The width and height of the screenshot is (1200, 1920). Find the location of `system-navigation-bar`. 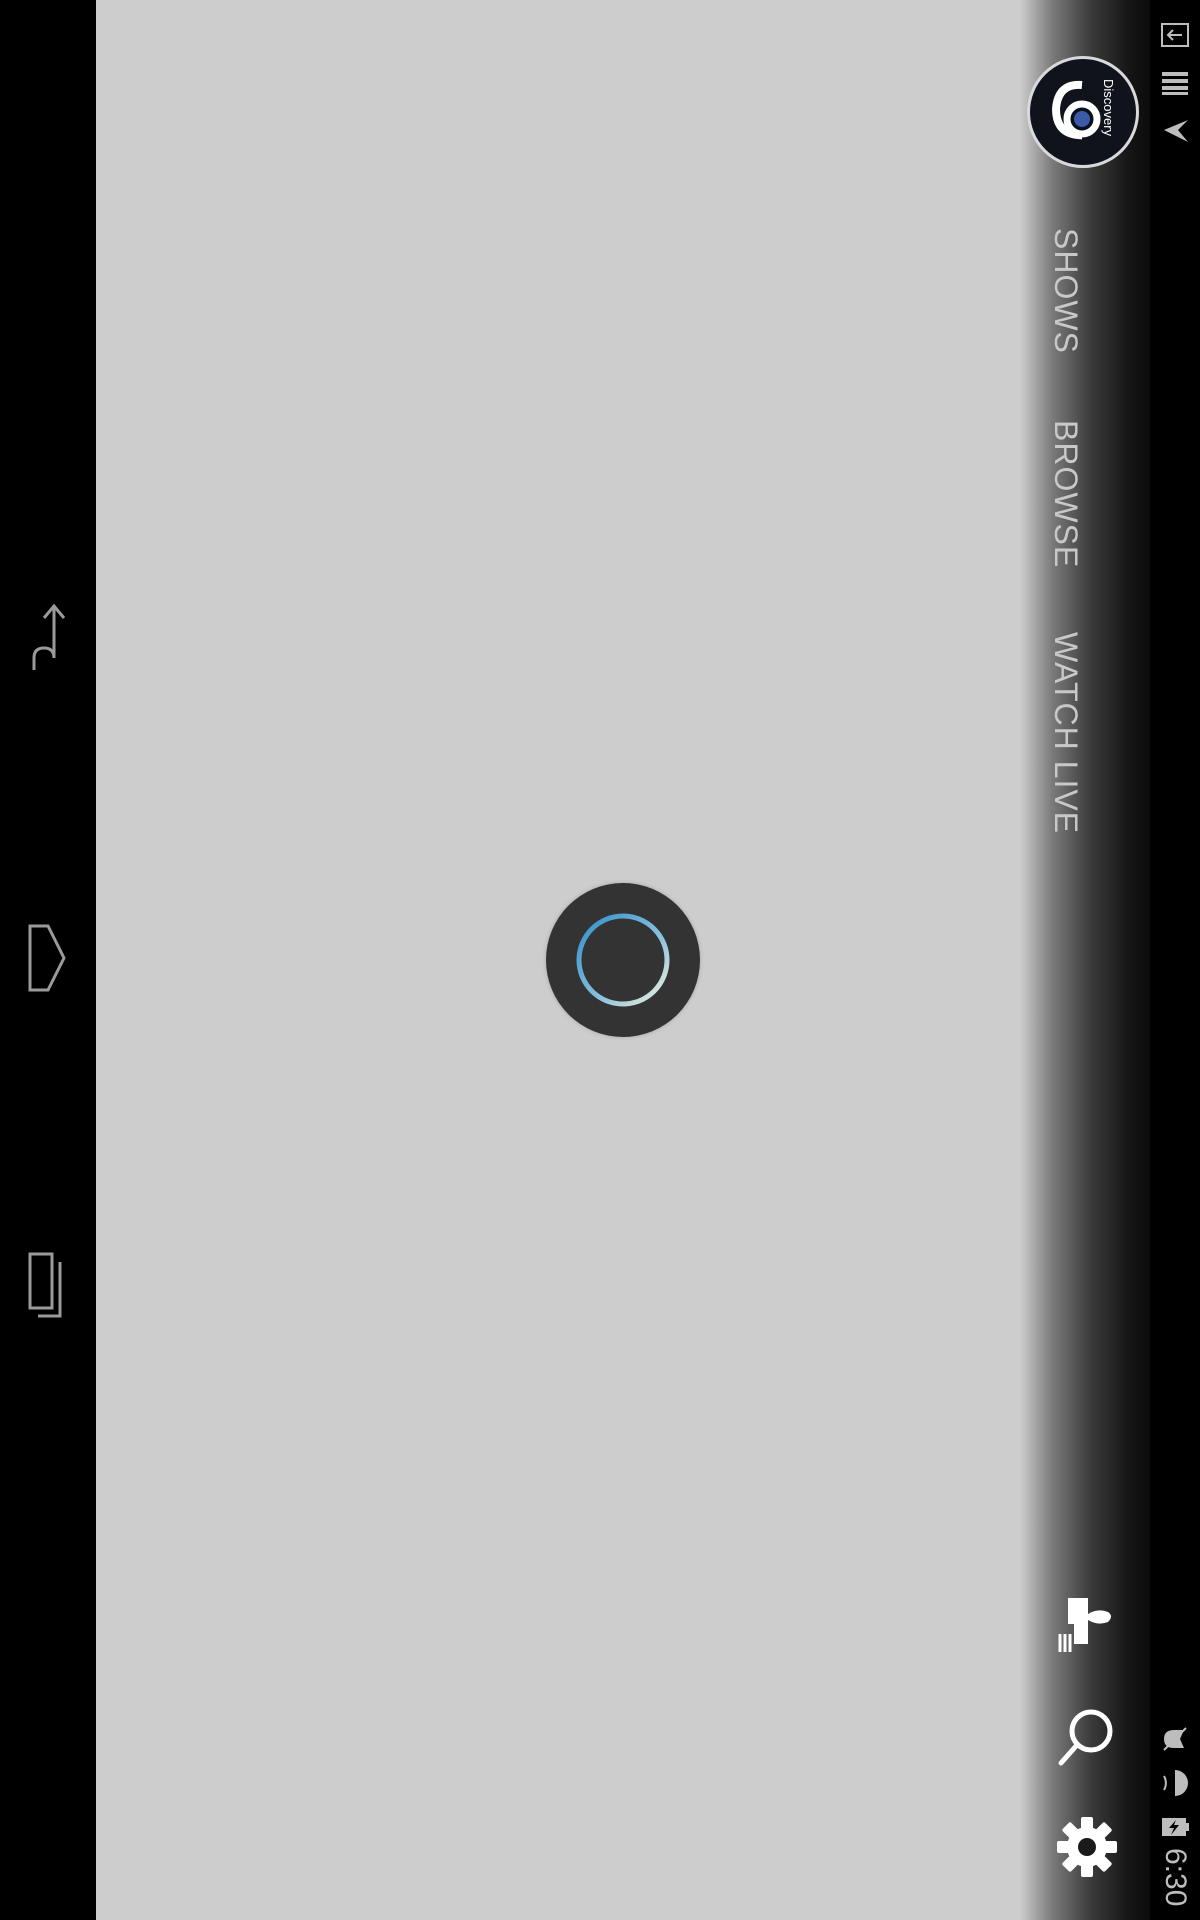

system-navigation-bar is located at coordinates (48, 960).